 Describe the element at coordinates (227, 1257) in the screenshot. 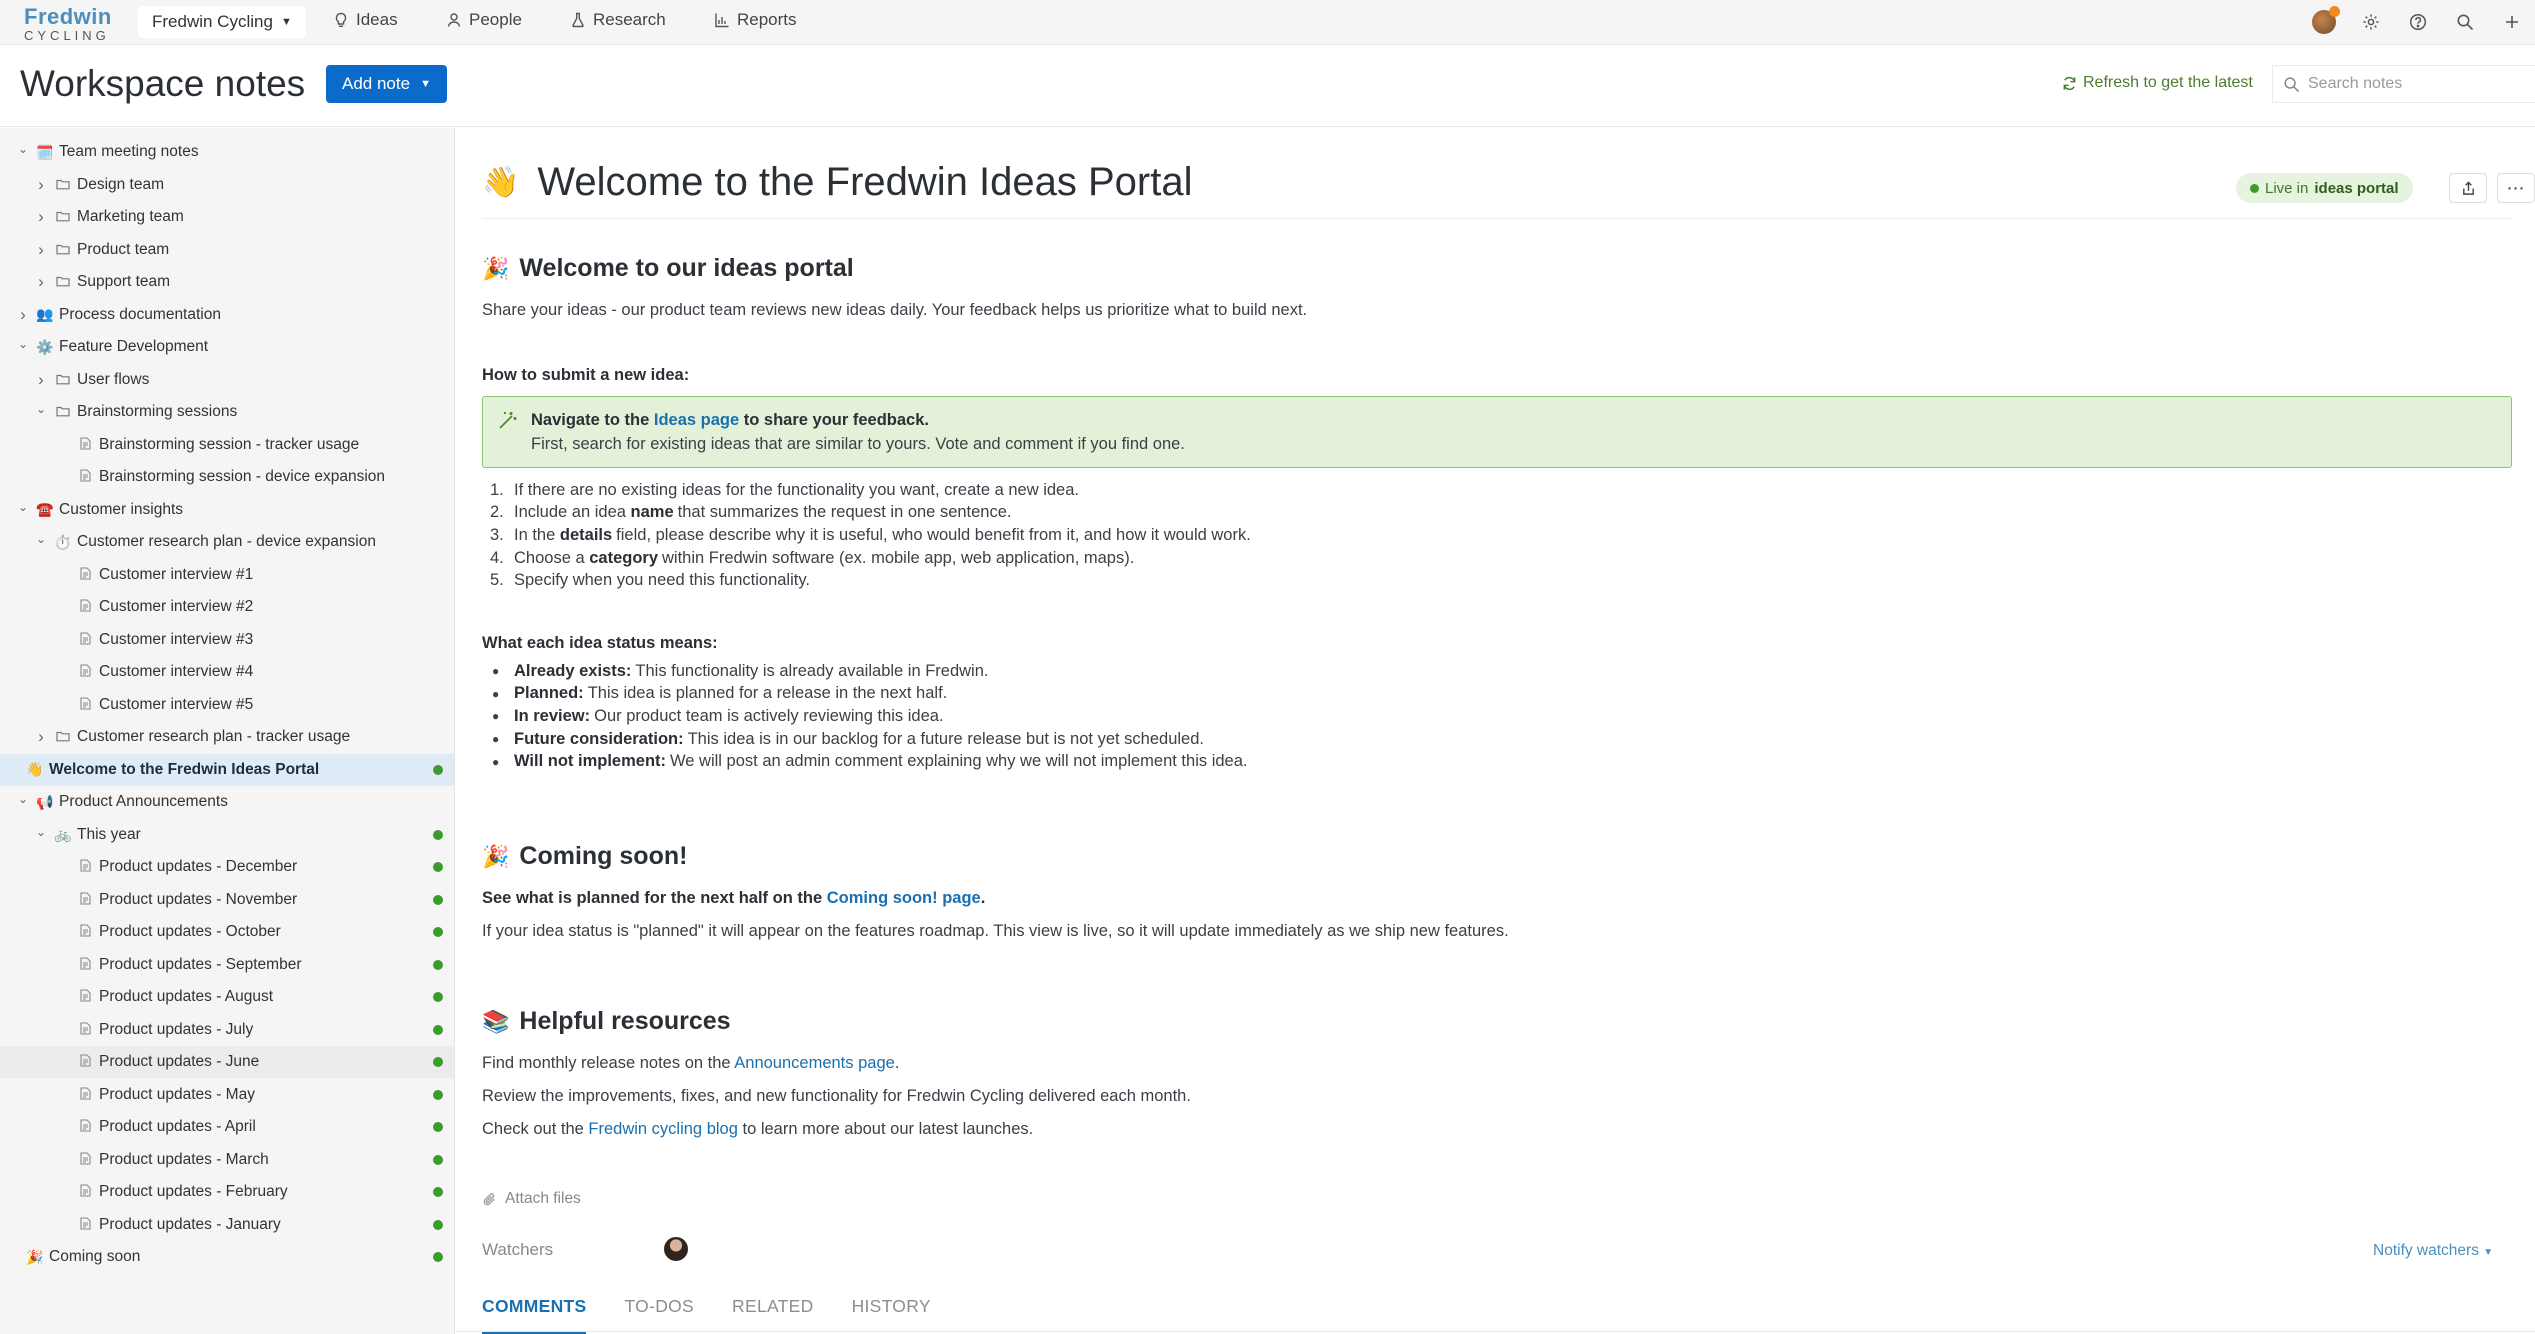

I see `sidebar-item: 🎉 Coming soon` at that location.